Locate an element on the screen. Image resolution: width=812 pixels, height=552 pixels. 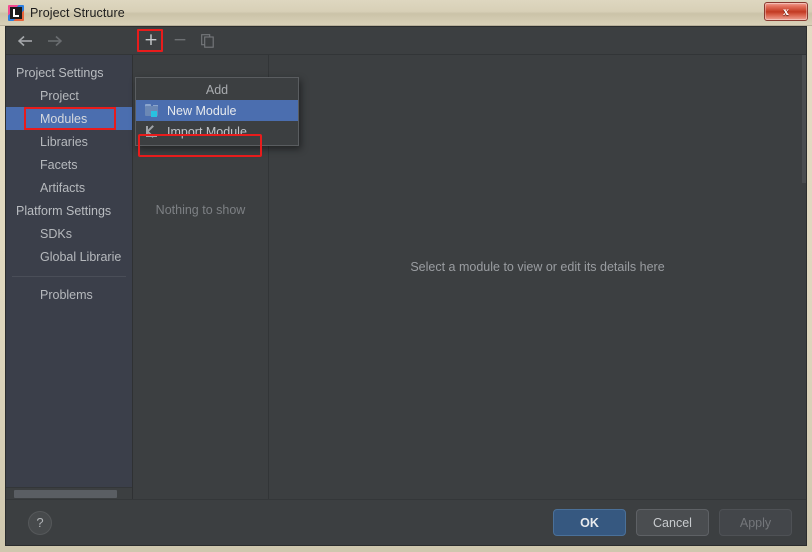
sidebar-item-modules: Modules is located at coordinates (69, 118).